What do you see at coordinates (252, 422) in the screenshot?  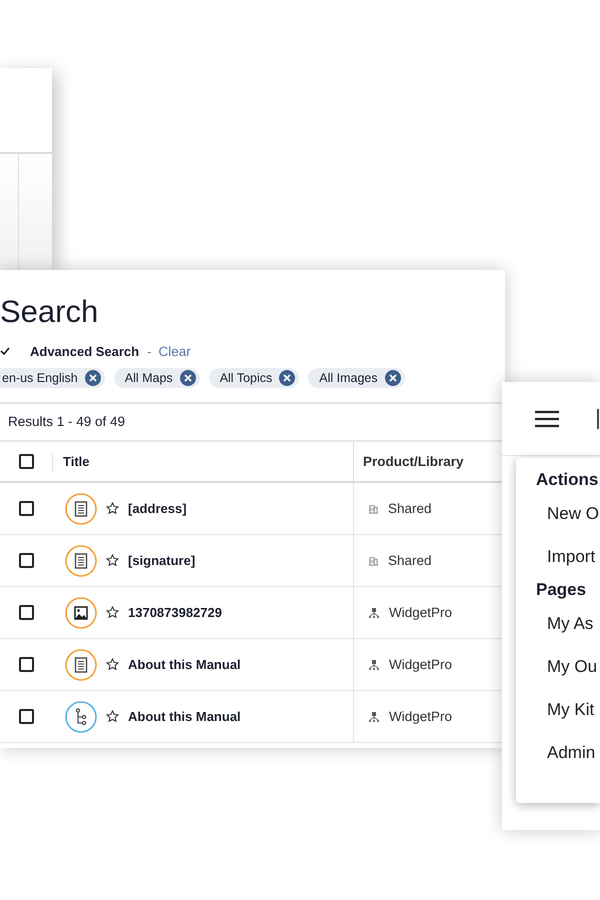 I see `results-count: Results 1 - 49 of 49` at bounding box center [252, 422].